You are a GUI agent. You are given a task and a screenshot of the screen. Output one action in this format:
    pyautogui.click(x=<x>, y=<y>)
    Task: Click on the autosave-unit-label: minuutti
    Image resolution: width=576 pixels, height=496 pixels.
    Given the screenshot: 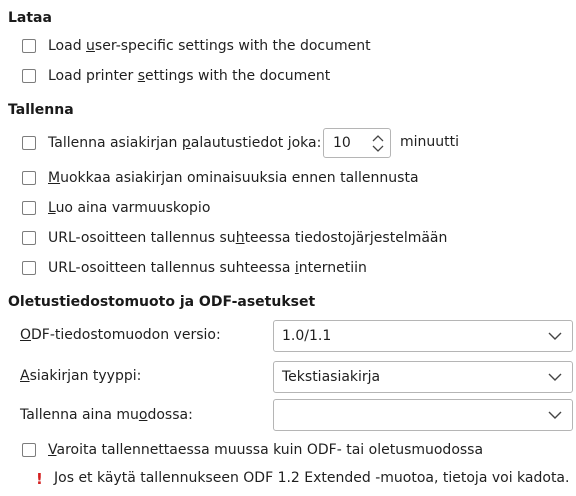 What is the action you would take?
    pyautogui.click(x=430, y=142)
    